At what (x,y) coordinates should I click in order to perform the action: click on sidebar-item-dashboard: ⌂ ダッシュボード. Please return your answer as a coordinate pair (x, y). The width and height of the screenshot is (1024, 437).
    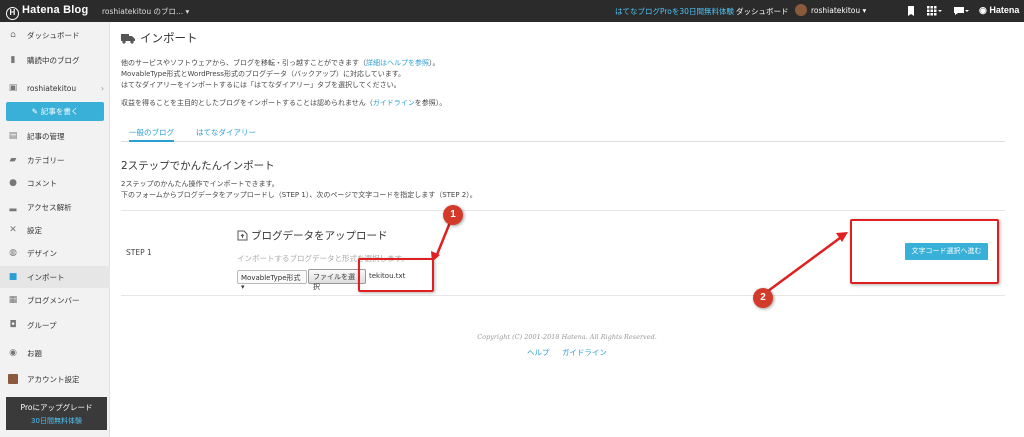
    Looking at the image, I should click on (55, 35).